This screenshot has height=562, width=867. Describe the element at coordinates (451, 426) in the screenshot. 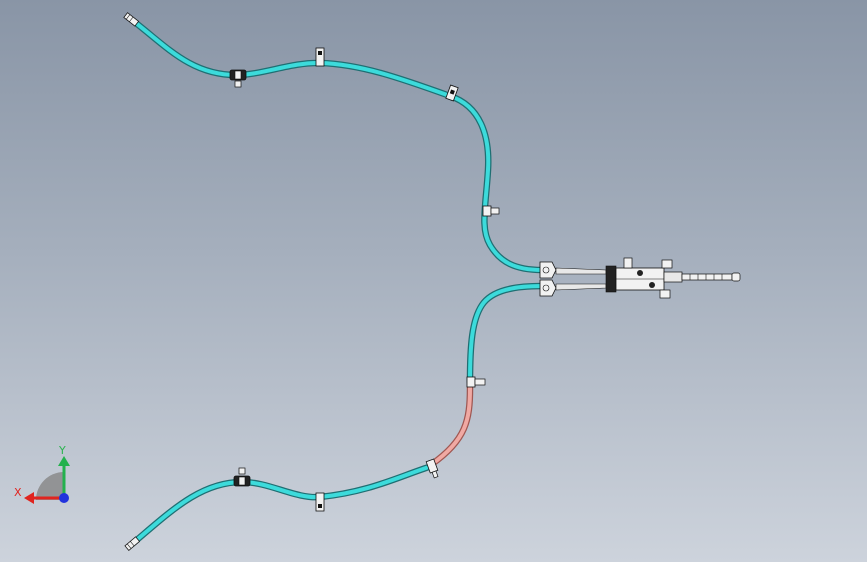

I see `heated-hose-segment` at that location.